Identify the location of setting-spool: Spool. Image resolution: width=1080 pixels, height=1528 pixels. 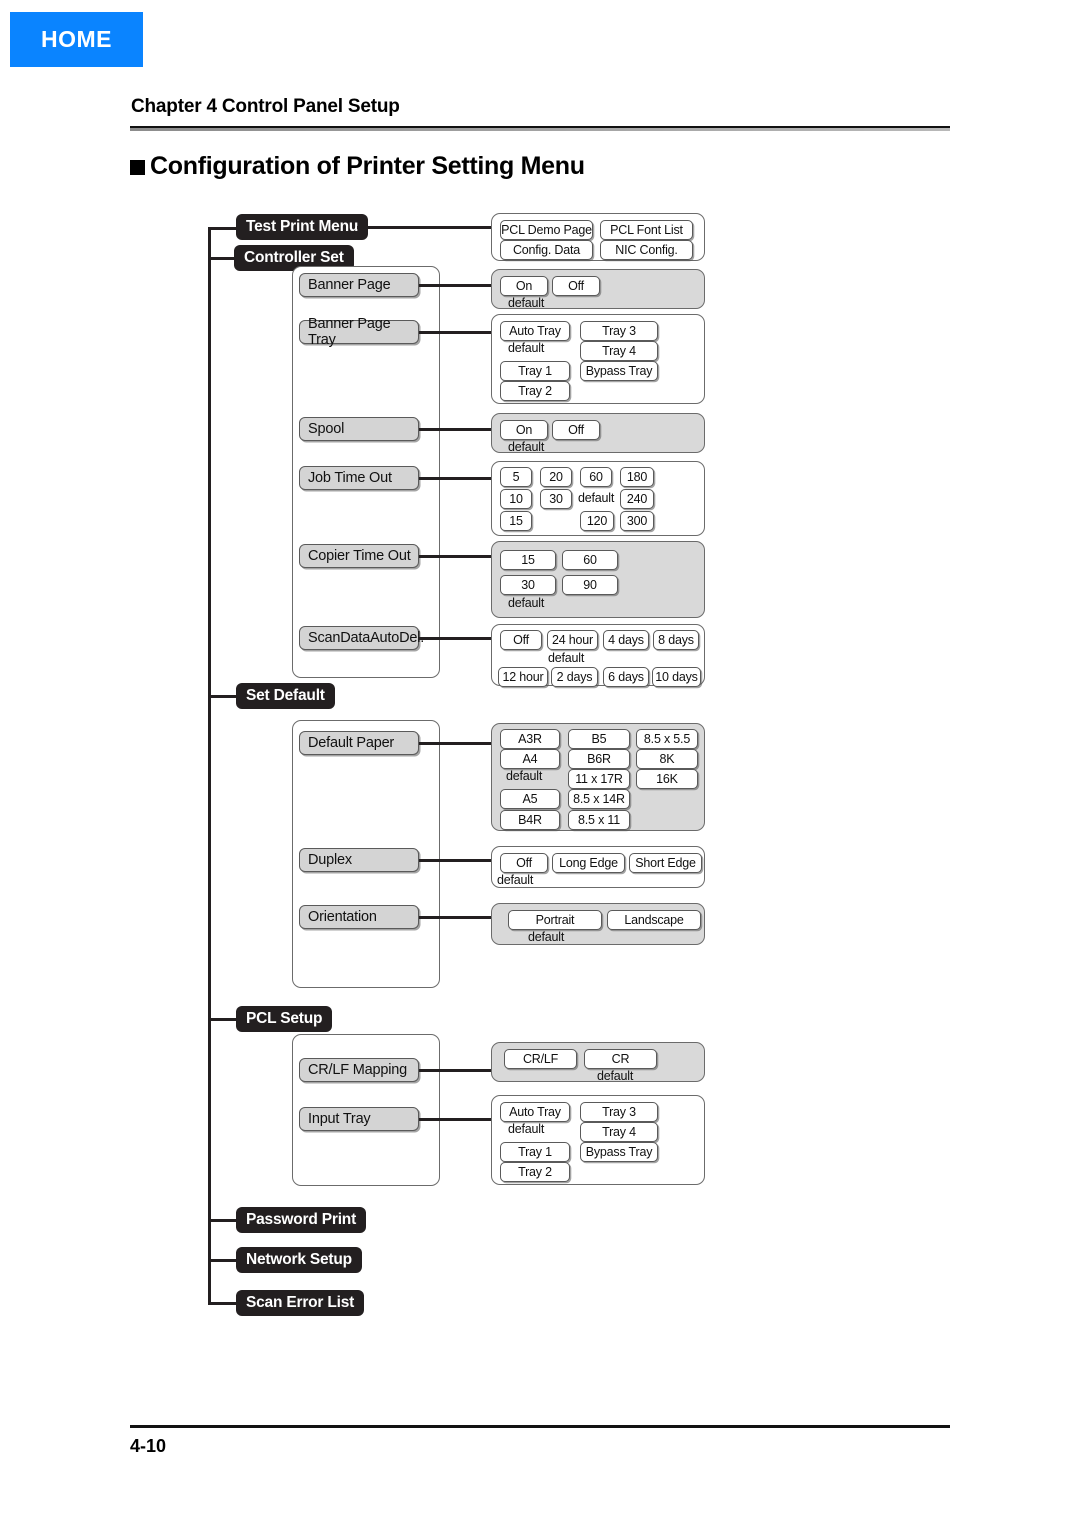
(359, 429).